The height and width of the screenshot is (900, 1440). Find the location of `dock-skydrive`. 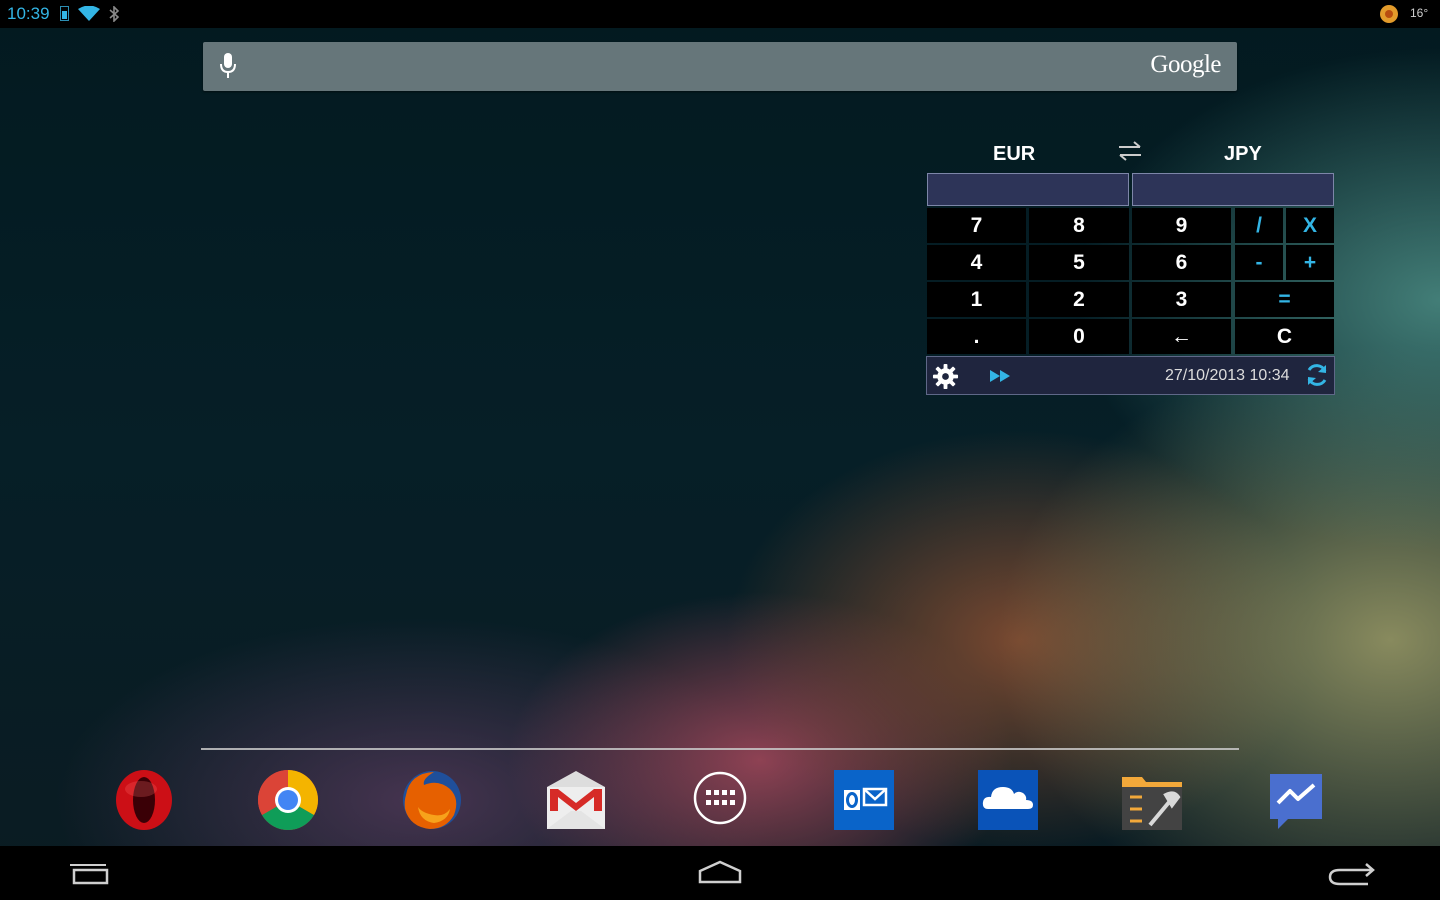

dock-skydrive is located at coordinates (1008, 800).